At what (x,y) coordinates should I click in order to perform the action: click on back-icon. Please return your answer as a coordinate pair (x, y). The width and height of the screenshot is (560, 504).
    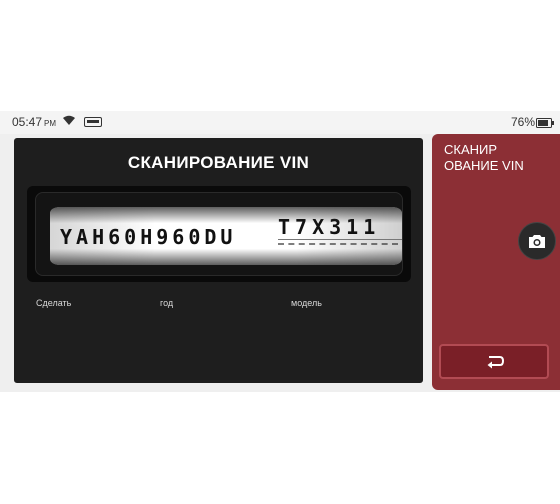
    Looking at the image, I should click on (496, 361).